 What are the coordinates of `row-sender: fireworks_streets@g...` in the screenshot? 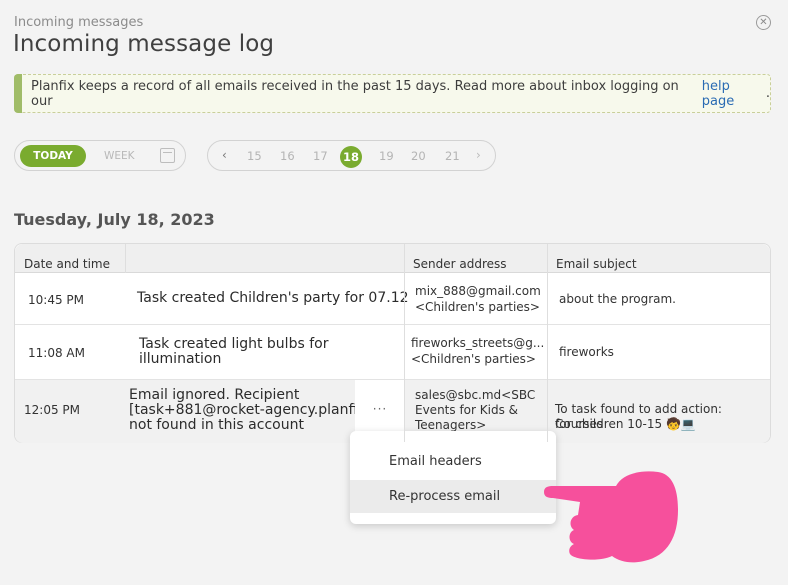 It's located at (478, 343).